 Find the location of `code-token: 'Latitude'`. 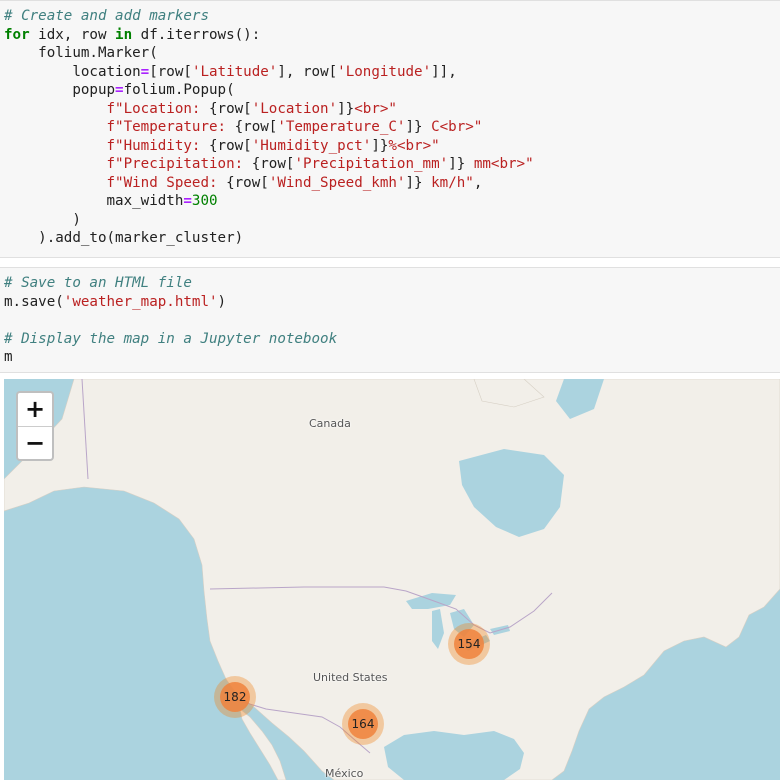

code-token: 'Latitude' is located at coordinates (234, 71).